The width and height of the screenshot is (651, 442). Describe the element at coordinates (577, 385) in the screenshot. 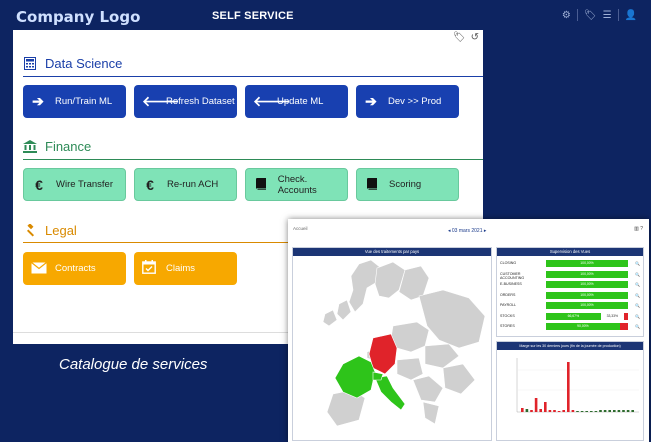

I see `margin-bar-chart` at that location.